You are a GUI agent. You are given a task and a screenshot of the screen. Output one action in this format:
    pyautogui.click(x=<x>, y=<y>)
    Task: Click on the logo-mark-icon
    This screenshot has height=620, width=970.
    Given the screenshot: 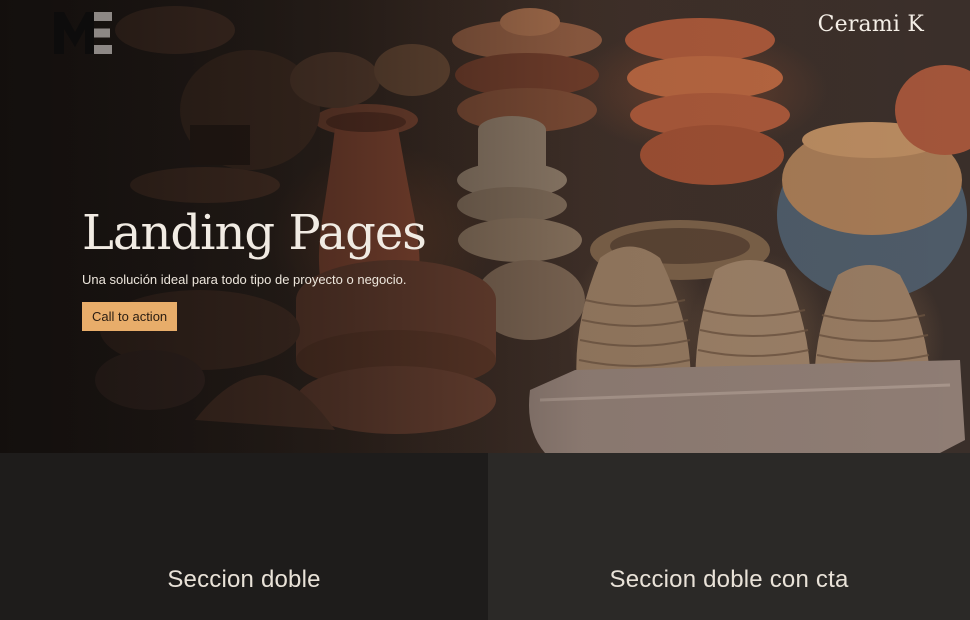 What is the action you would take?
    pyautogui.click(x=83, y=33)
    